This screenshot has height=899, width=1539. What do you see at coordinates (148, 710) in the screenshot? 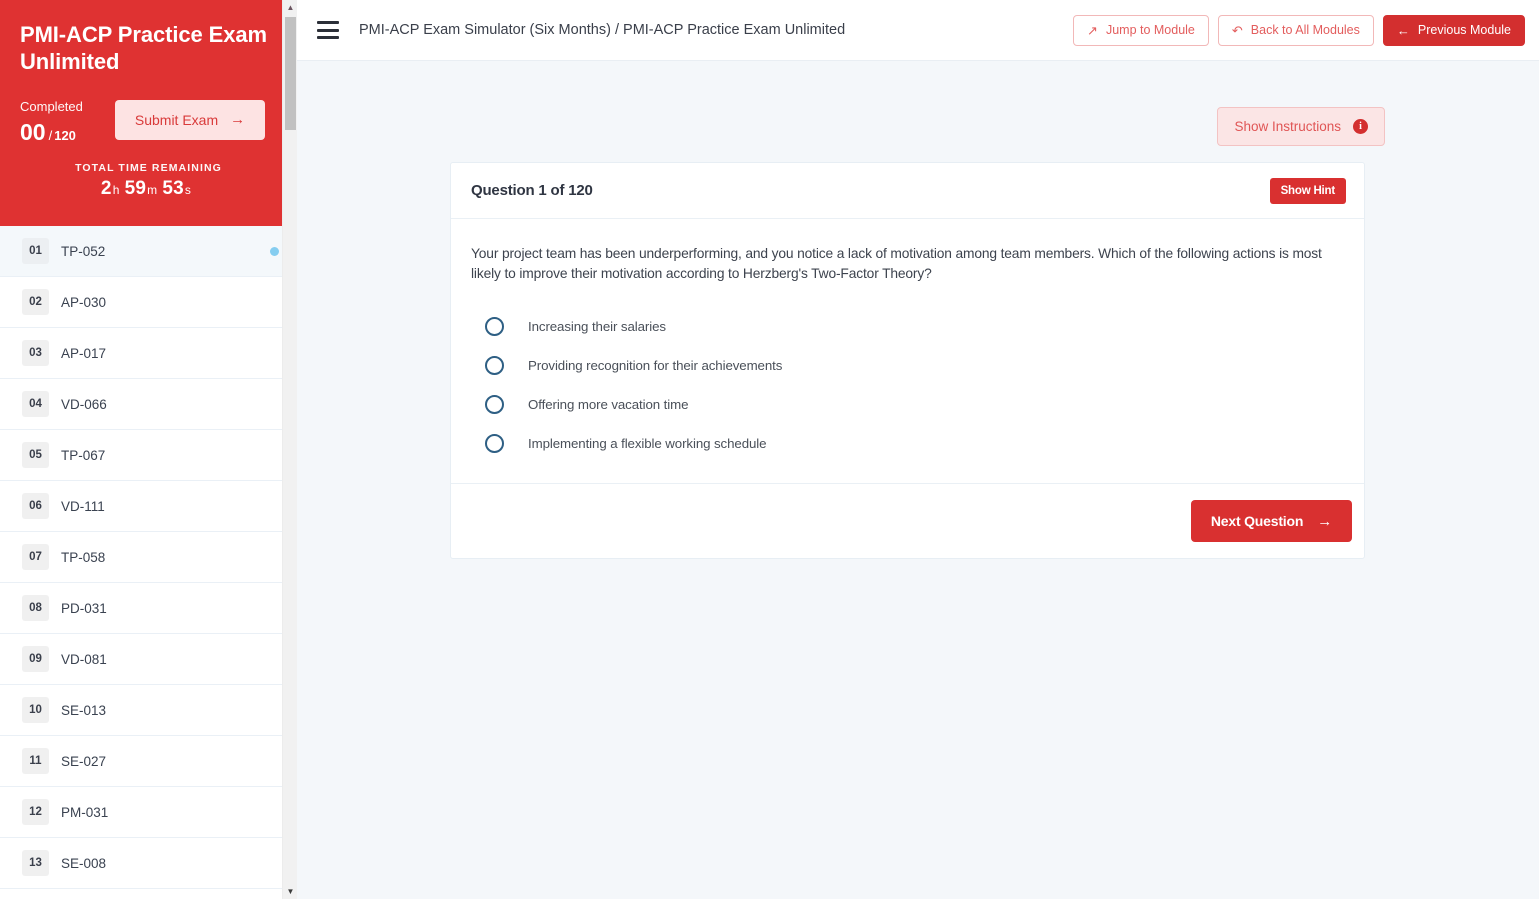
I see `question-nav-item: 10 SE-013` at bounding box center [148, 710].